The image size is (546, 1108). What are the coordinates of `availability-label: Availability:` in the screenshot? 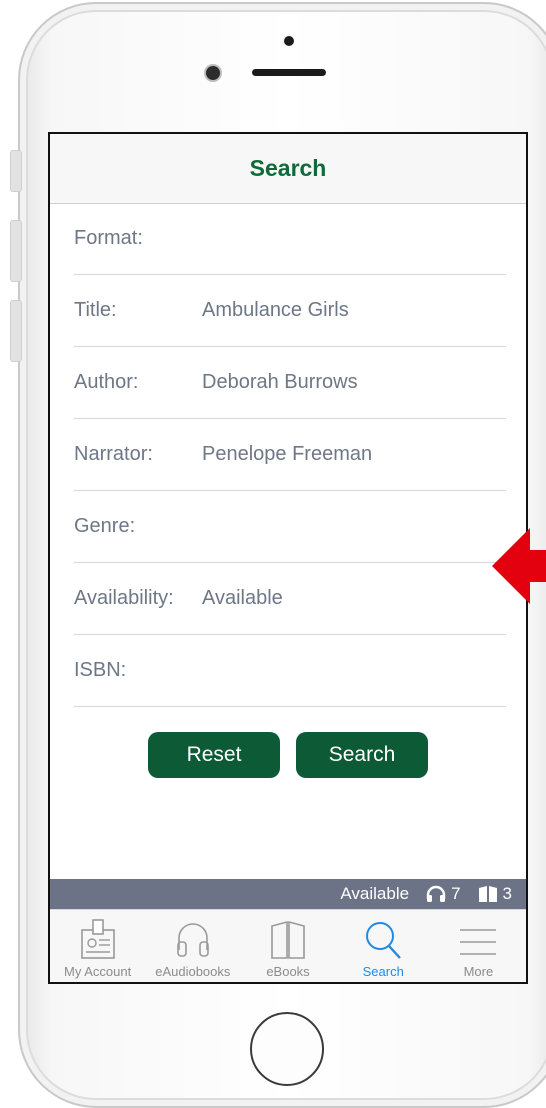 It's located at (124, 598).